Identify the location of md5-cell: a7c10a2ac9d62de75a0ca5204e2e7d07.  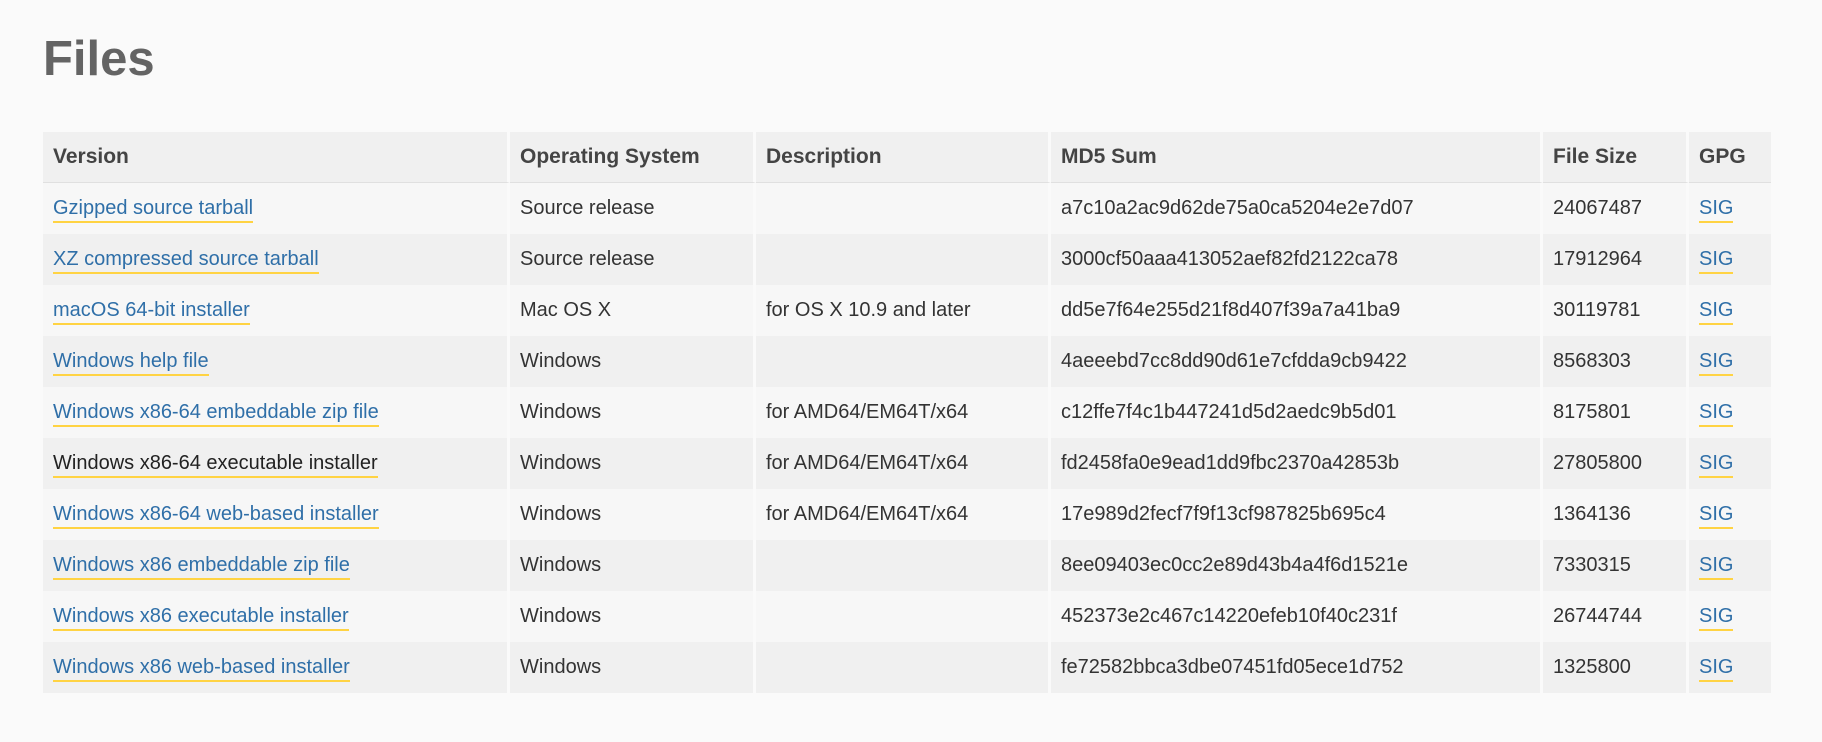
(1297, 208).